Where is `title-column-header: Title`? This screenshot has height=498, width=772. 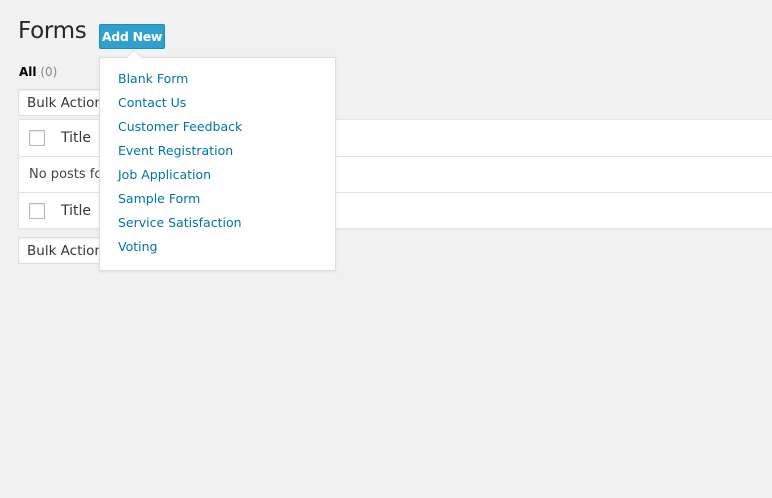
title-column-header: Title is located at coordinates (76, 138).